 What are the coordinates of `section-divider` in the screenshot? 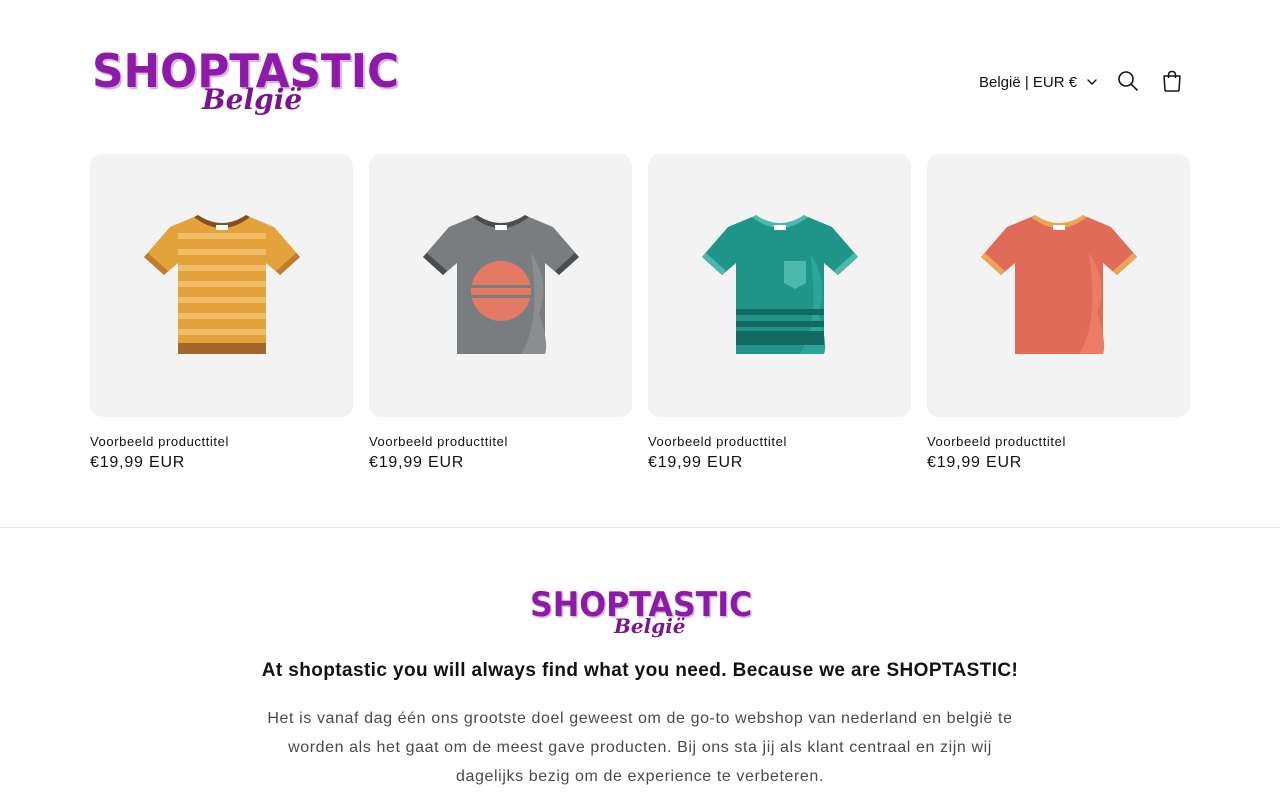 It's located at (640, 527).